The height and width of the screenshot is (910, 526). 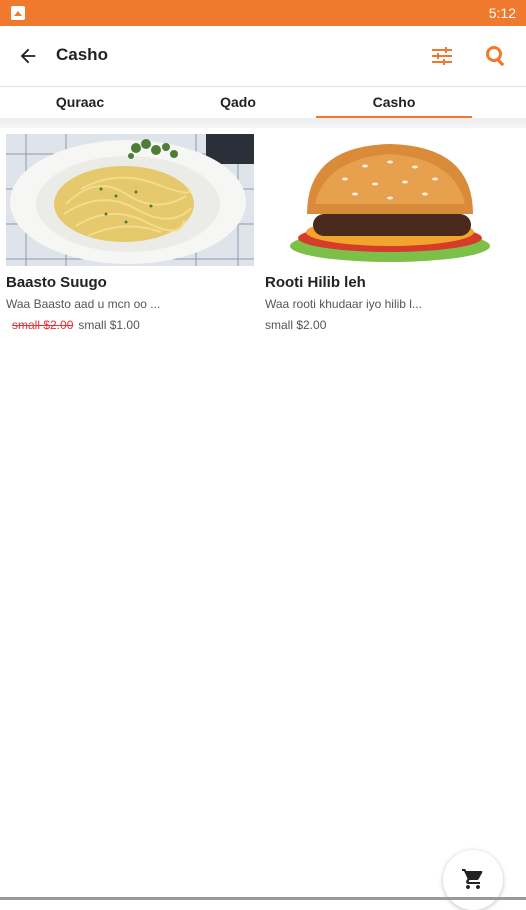 I want to click on status-time: 5:12, so click(x=502, y=13).